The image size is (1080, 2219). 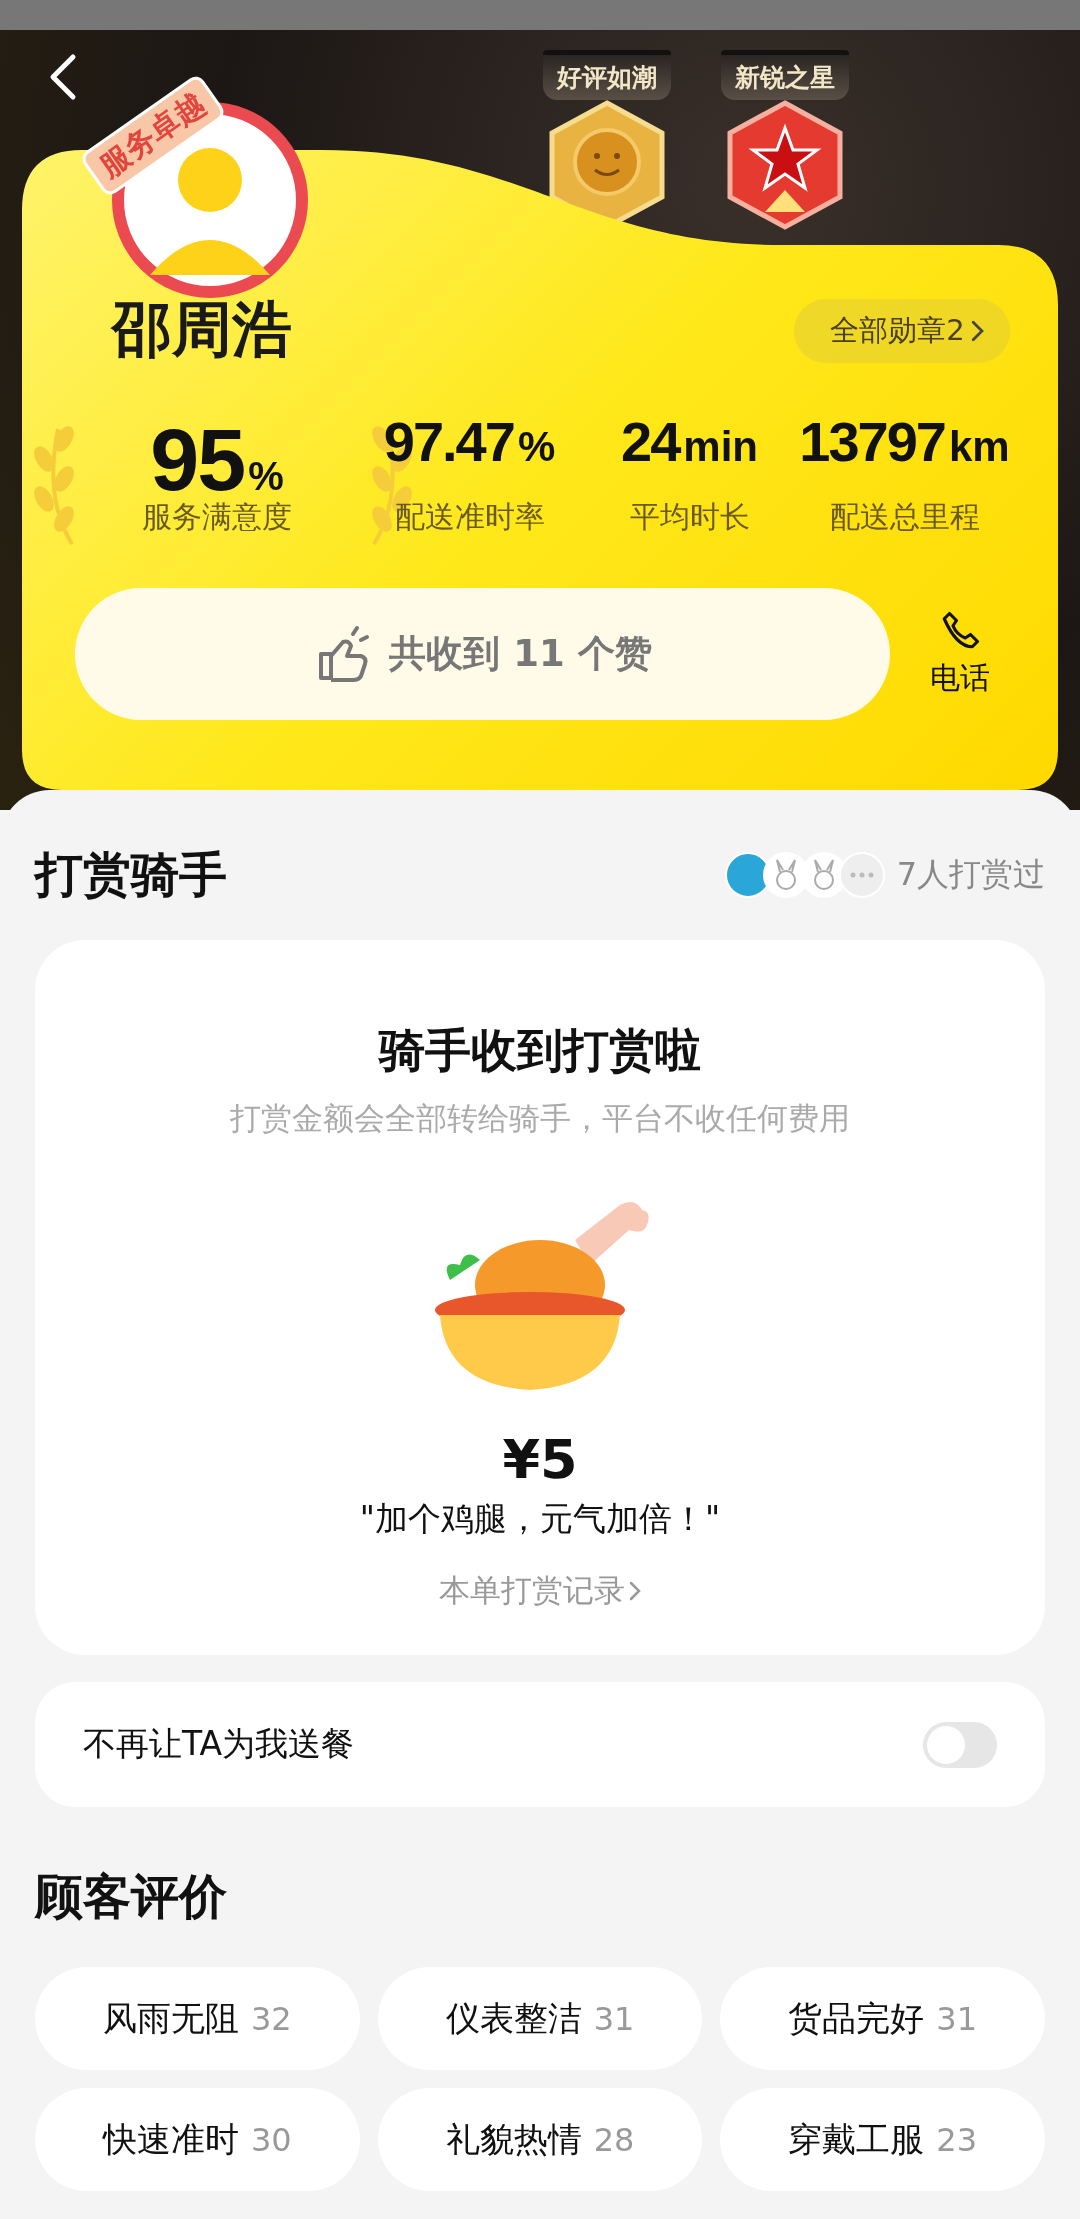 What do you see at coordinates (689, 517) in the screenshot?
I see `stat-label: 平均时长` at bounding box center [689, 517].